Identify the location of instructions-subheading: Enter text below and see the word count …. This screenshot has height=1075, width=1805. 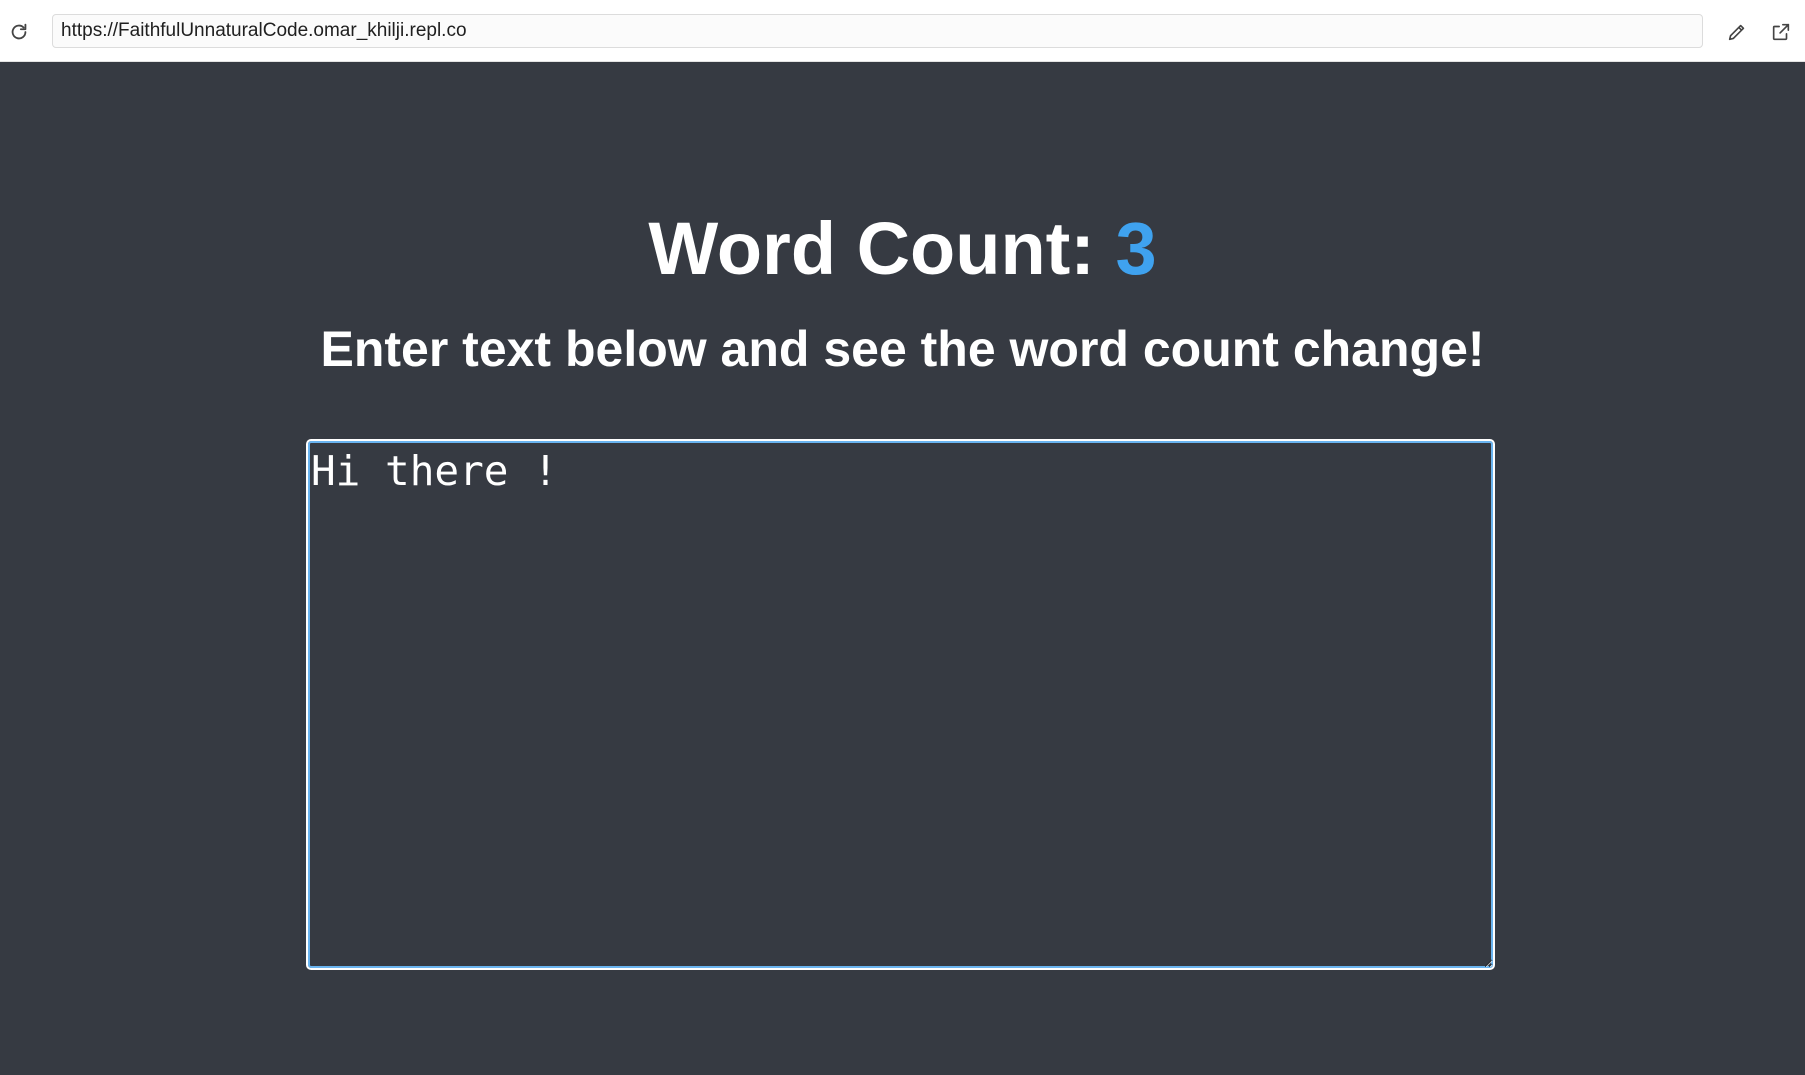
(902, 349).